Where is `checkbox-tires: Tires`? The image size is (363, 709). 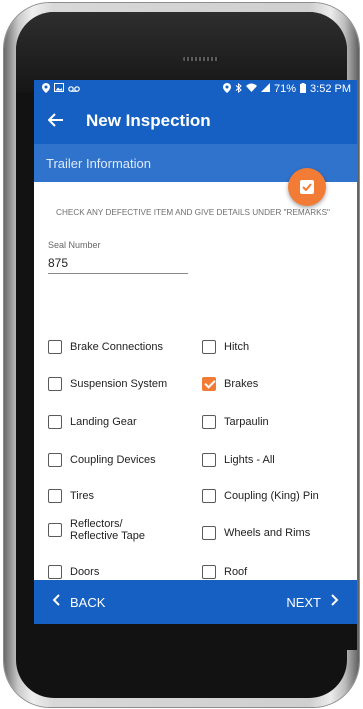
checkbox-tires: Tires is located at coordinates (71, 496).